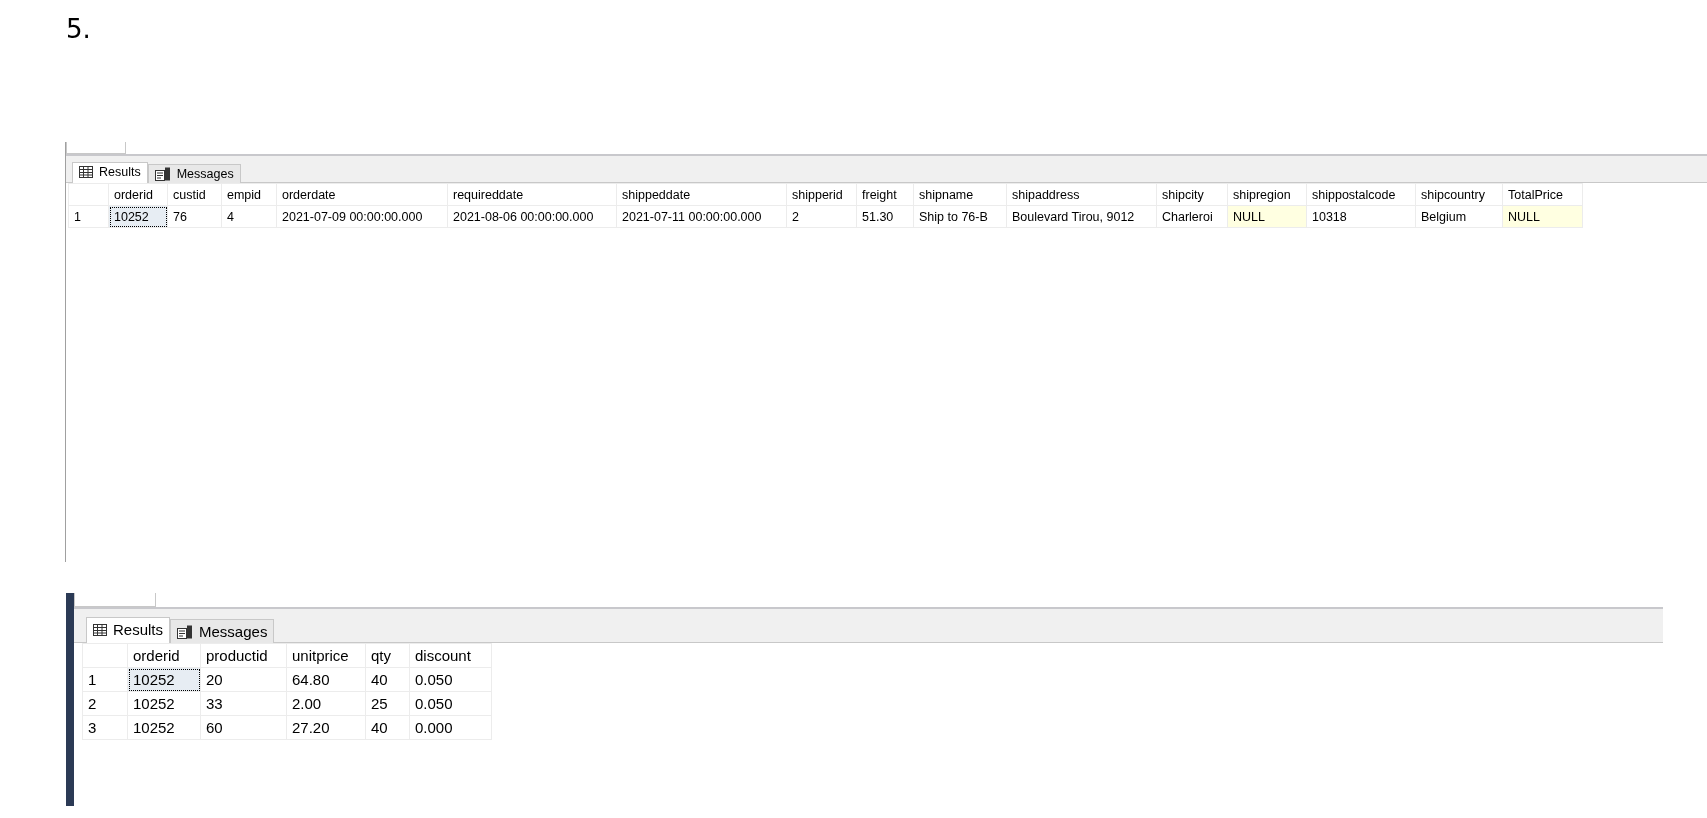 The width and height of the screenshot is (1707, 818). What do you see at coordinates (249, 194) in the screenshot?
I see `column-header: empid` at bounding box center [249, 194].